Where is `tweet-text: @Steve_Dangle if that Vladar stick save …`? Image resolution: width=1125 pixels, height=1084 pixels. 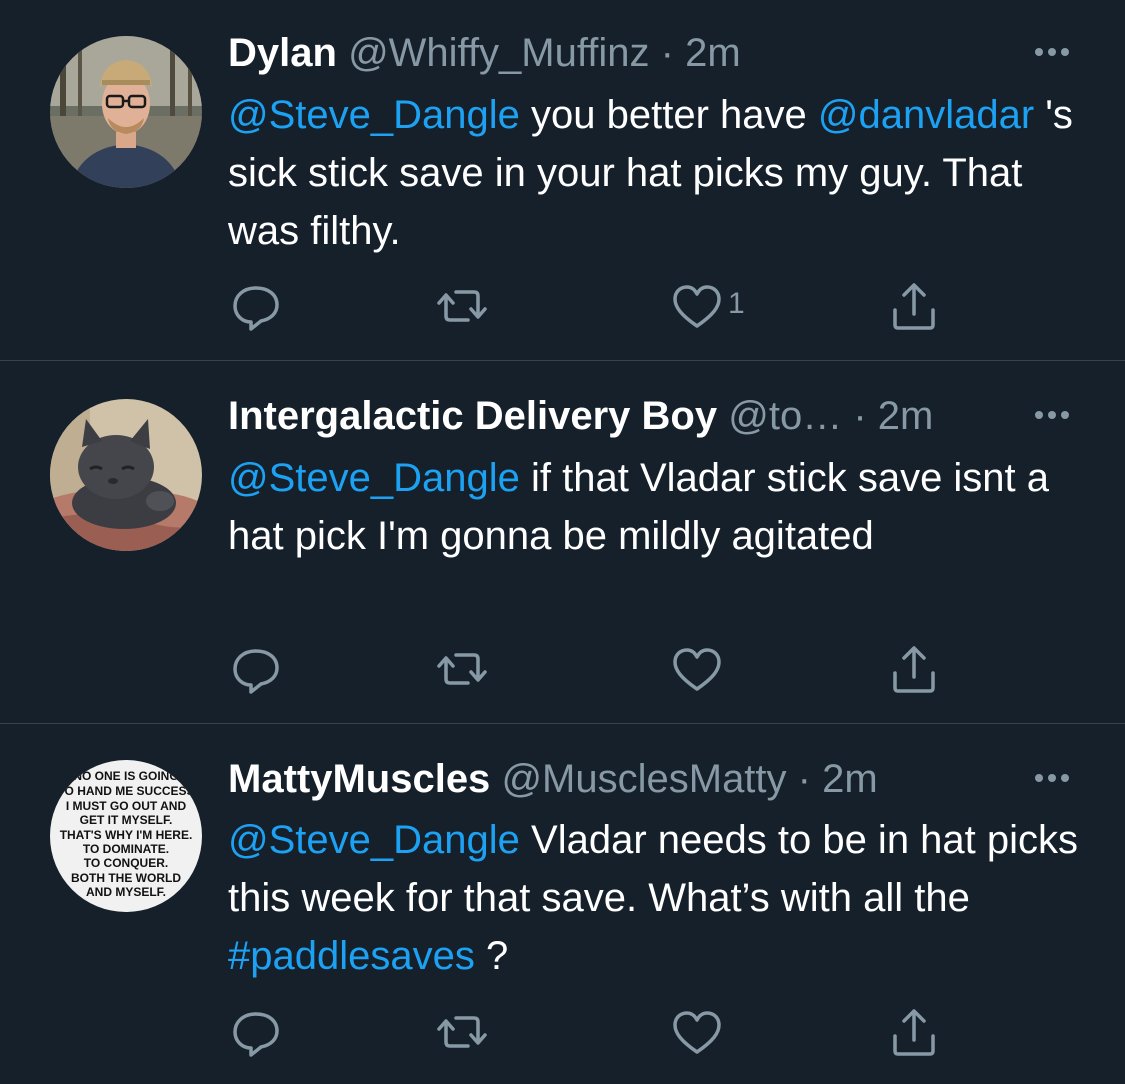
tweet-text: @Steve_Dangle if that Vladar stick save … is located at coordinates (658, 507).